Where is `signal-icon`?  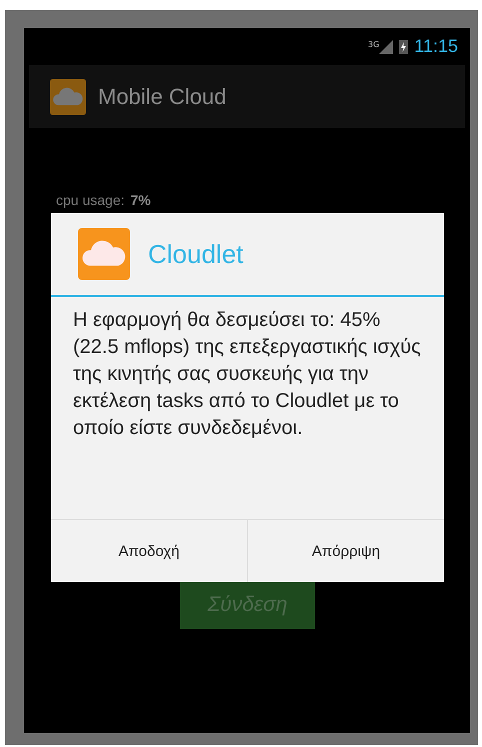 signal-icon is located at coordinates (386, 47).